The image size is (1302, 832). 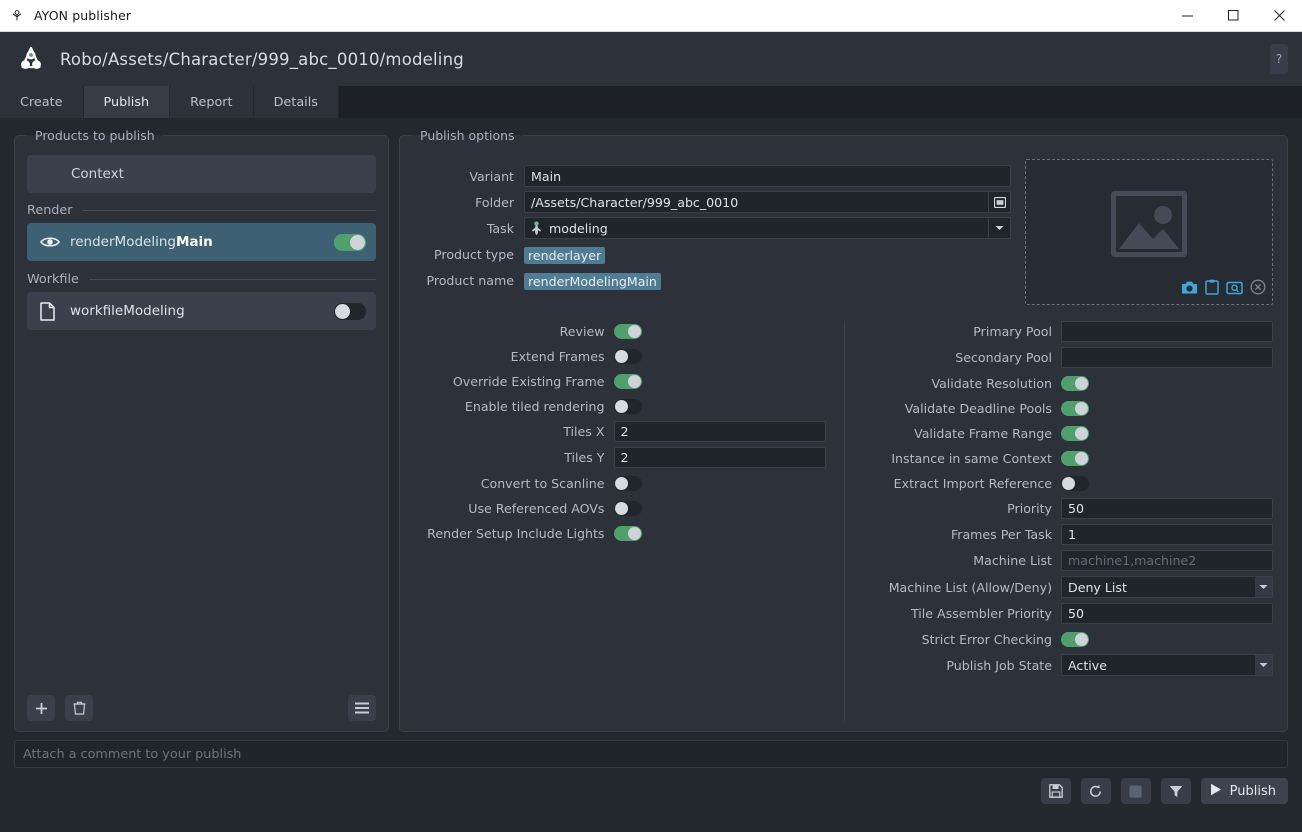 I want to click on product-type-label: Product type, so click(x=474, y=254).